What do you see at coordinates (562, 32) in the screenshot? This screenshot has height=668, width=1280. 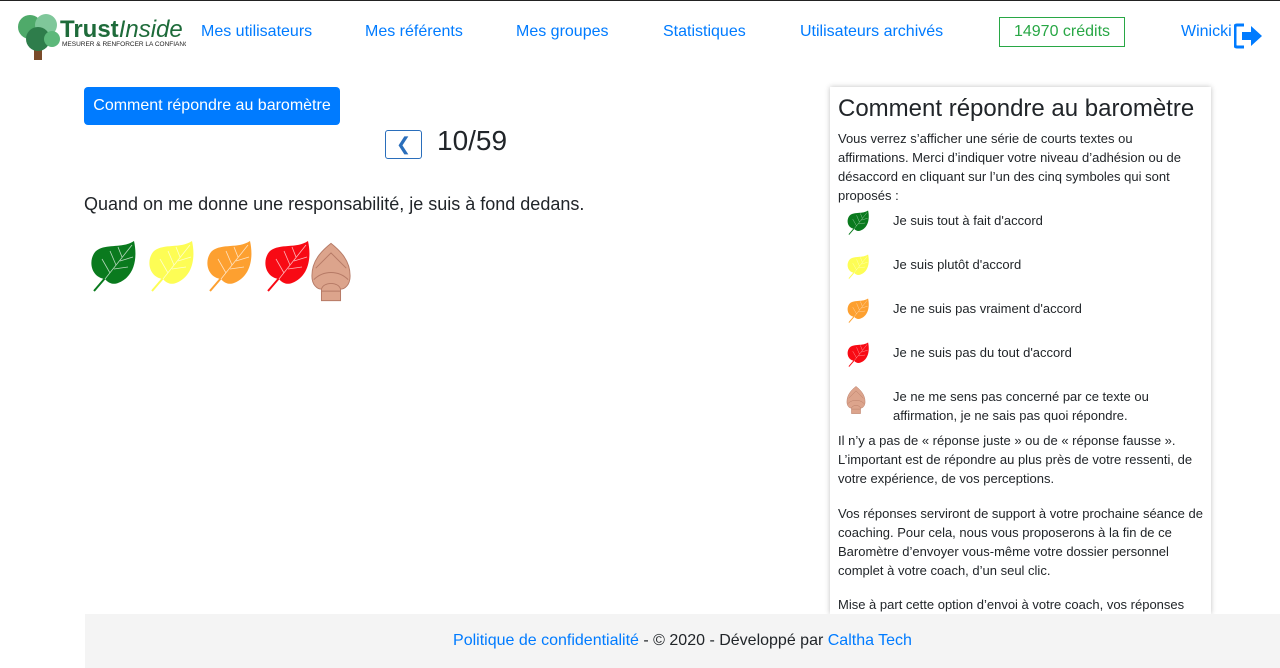 I see `nav-mes-groupes: Mes groupes` at bounding box center [562, 32].